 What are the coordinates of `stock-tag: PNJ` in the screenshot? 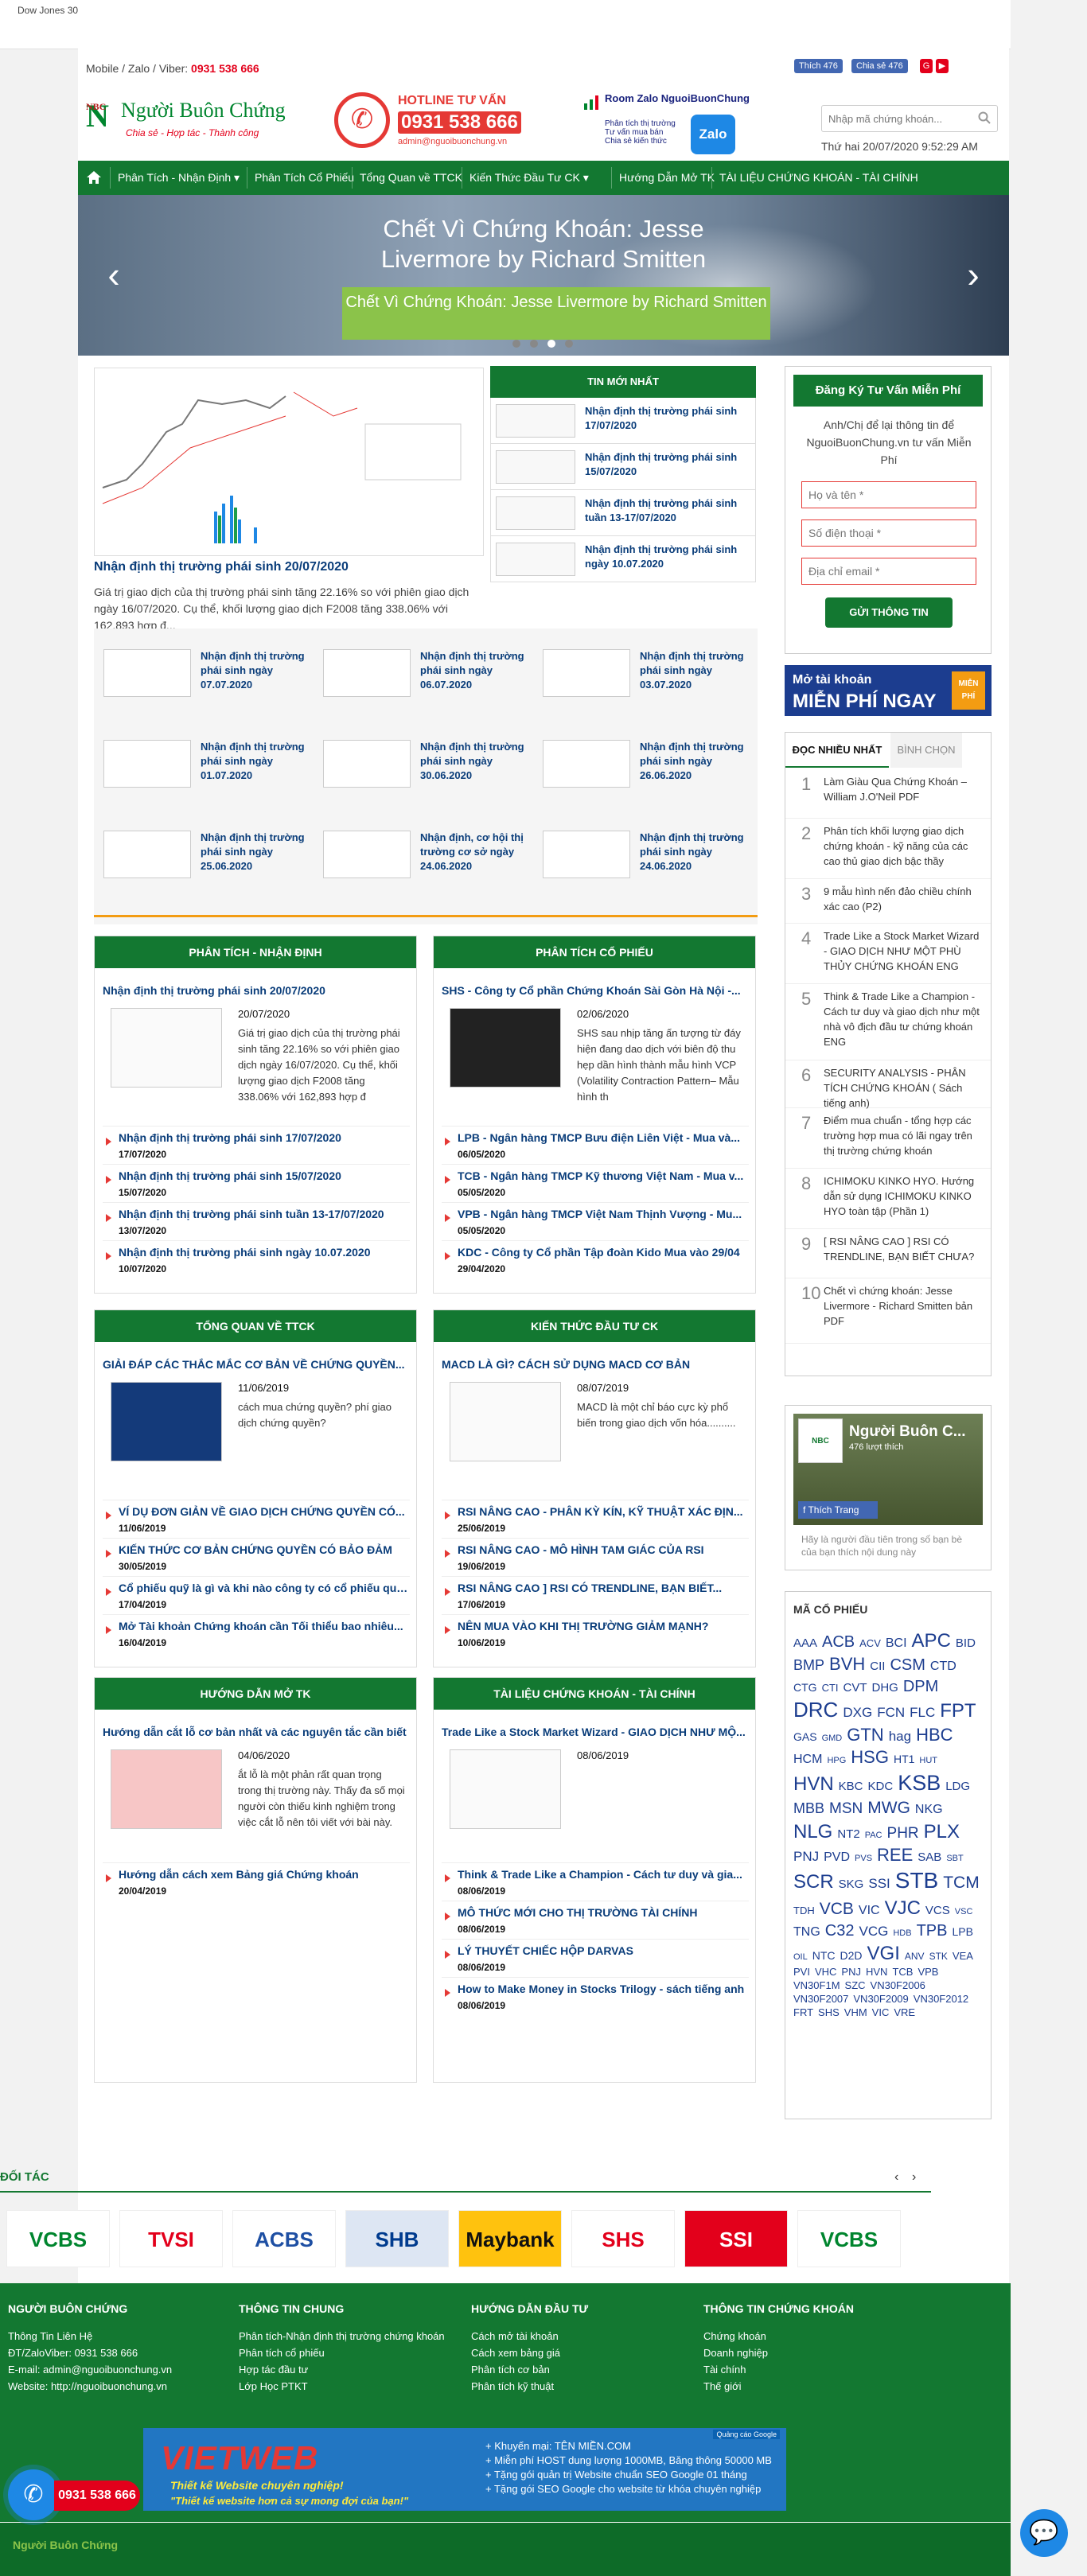 It's located at (806, 1857).